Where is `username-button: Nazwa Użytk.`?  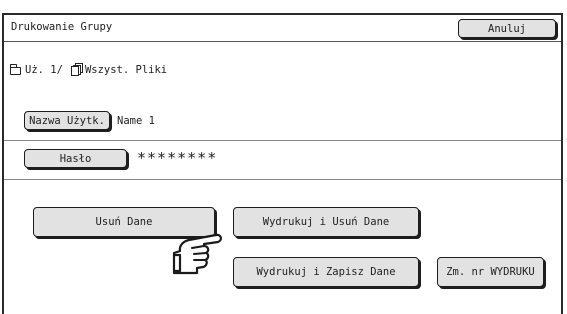 username-button: Nazwa Użytk. is located at coordinates (67, 120).